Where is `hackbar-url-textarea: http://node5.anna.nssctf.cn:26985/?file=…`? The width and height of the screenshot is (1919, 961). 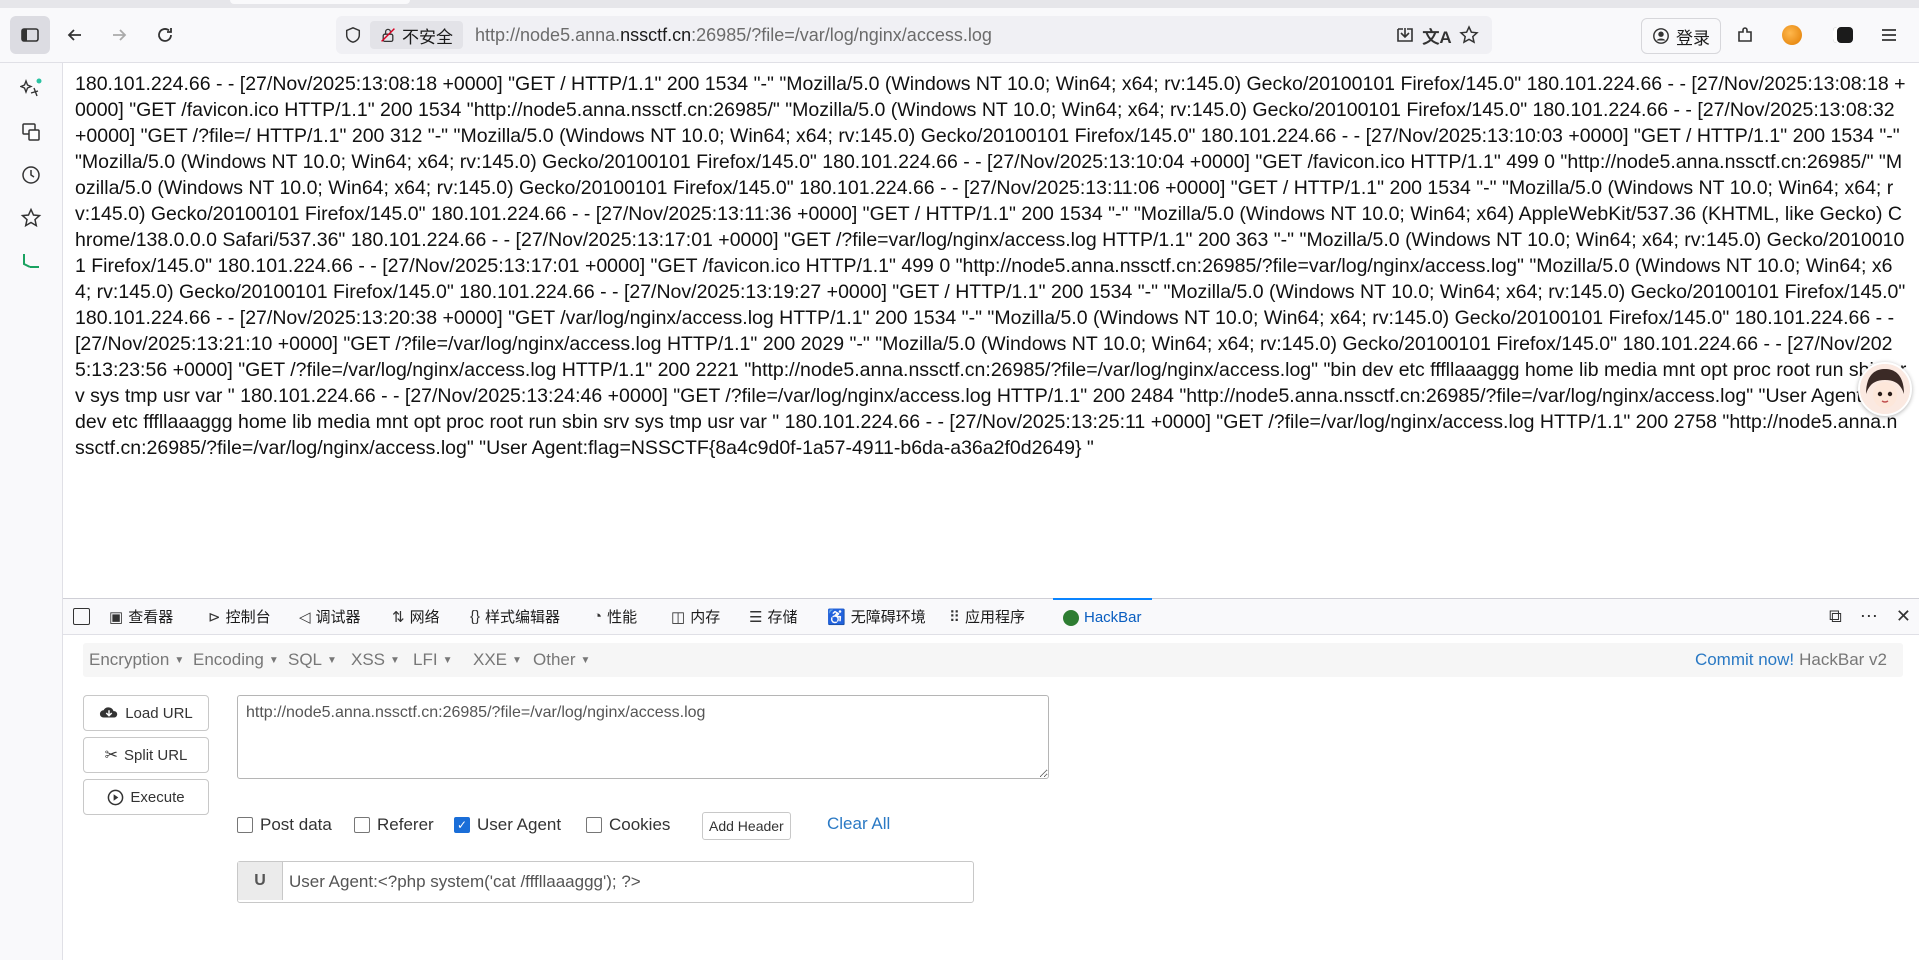 hackbar-url-textarea: http://node5.anna.nssctf.cn:26985/?file=… is located at coordinates (643, 737).